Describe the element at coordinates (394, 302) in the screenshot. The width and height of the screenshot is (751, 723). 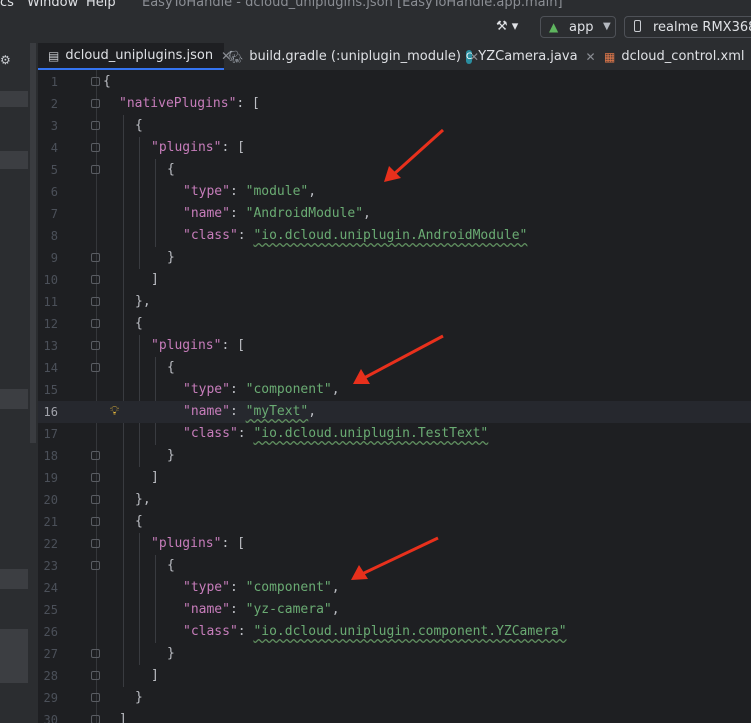
I see `code-line: 11},` at that location.